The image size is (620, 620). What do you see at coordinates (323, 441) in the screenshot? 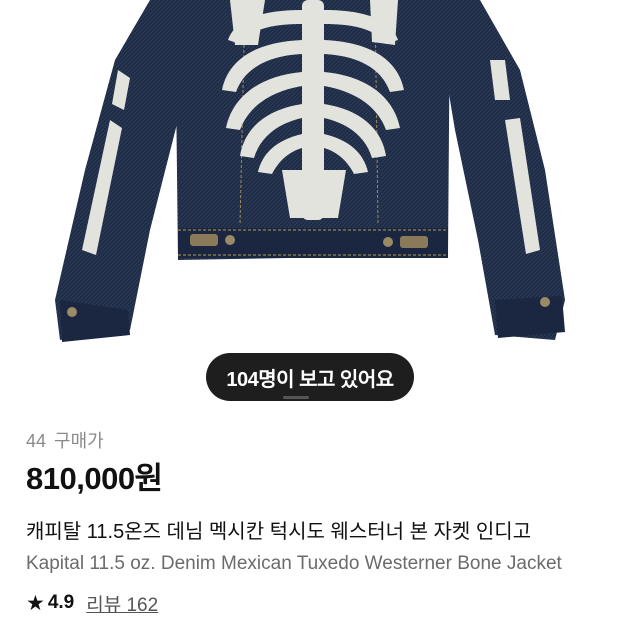
I see `purchase-count-row: 44 구매가` at bounding box center [323, 441].